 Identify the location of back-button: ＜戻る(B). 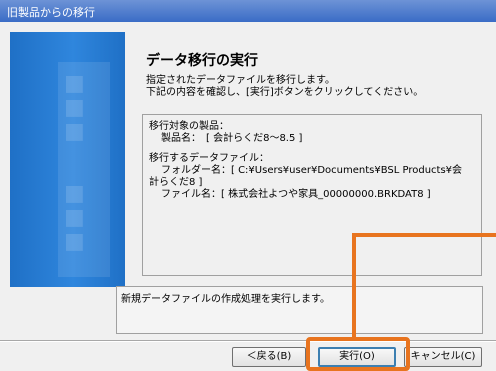
(269, 357).